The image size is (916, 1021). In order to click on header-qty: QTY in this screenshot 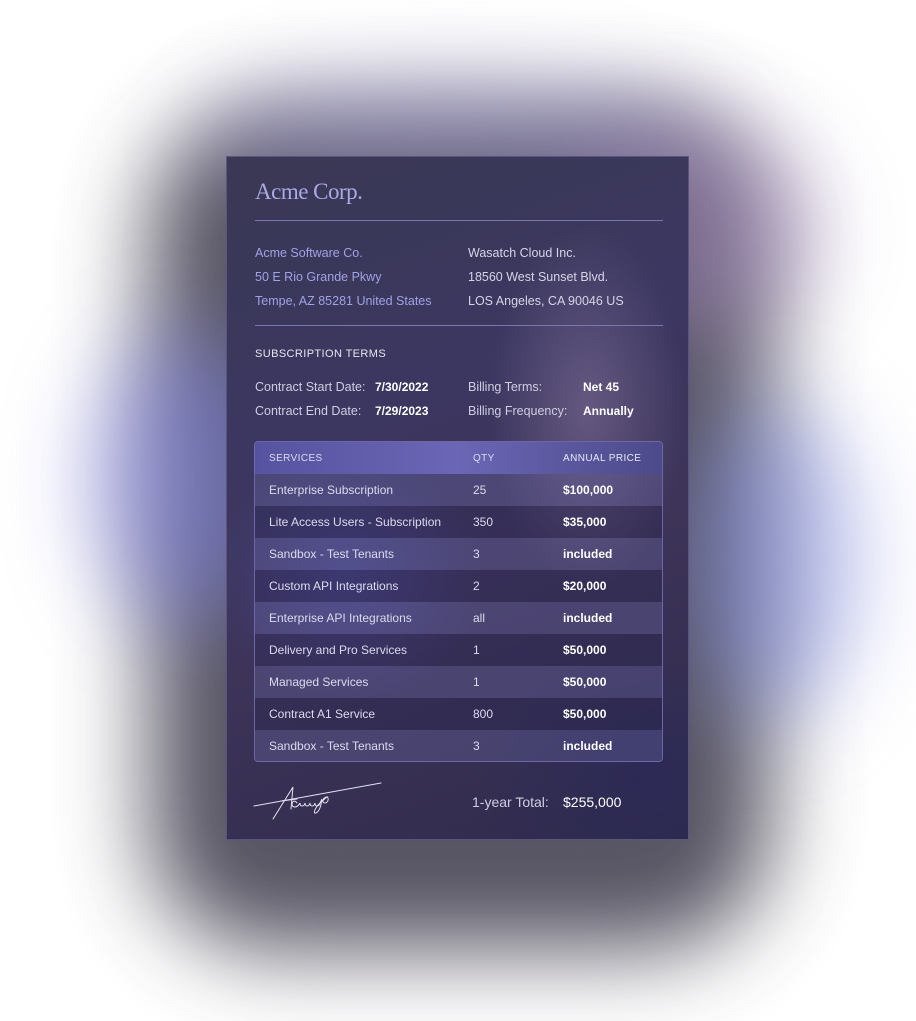, I will do `click(484, 458)`.